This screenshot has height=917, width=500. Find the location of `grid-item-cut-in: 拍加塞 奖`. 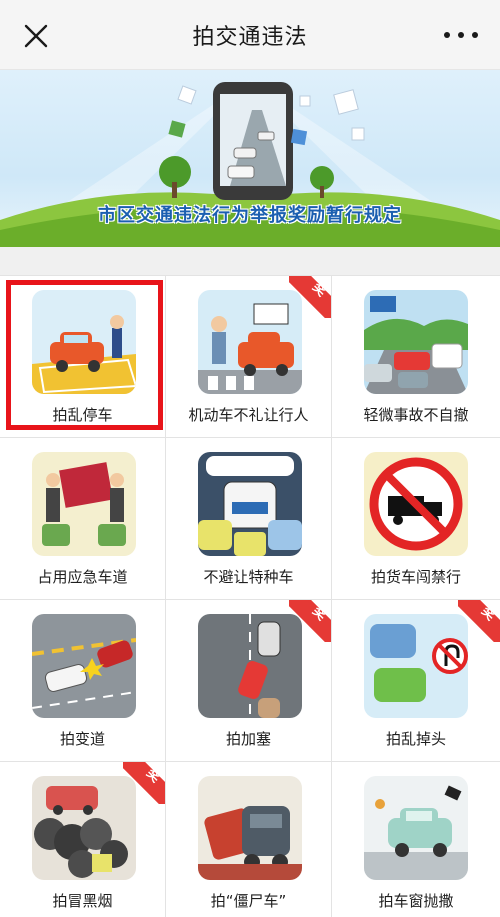

grid-item-cut-in: 拍加塞 奖 is located at coordinates (249, 681).